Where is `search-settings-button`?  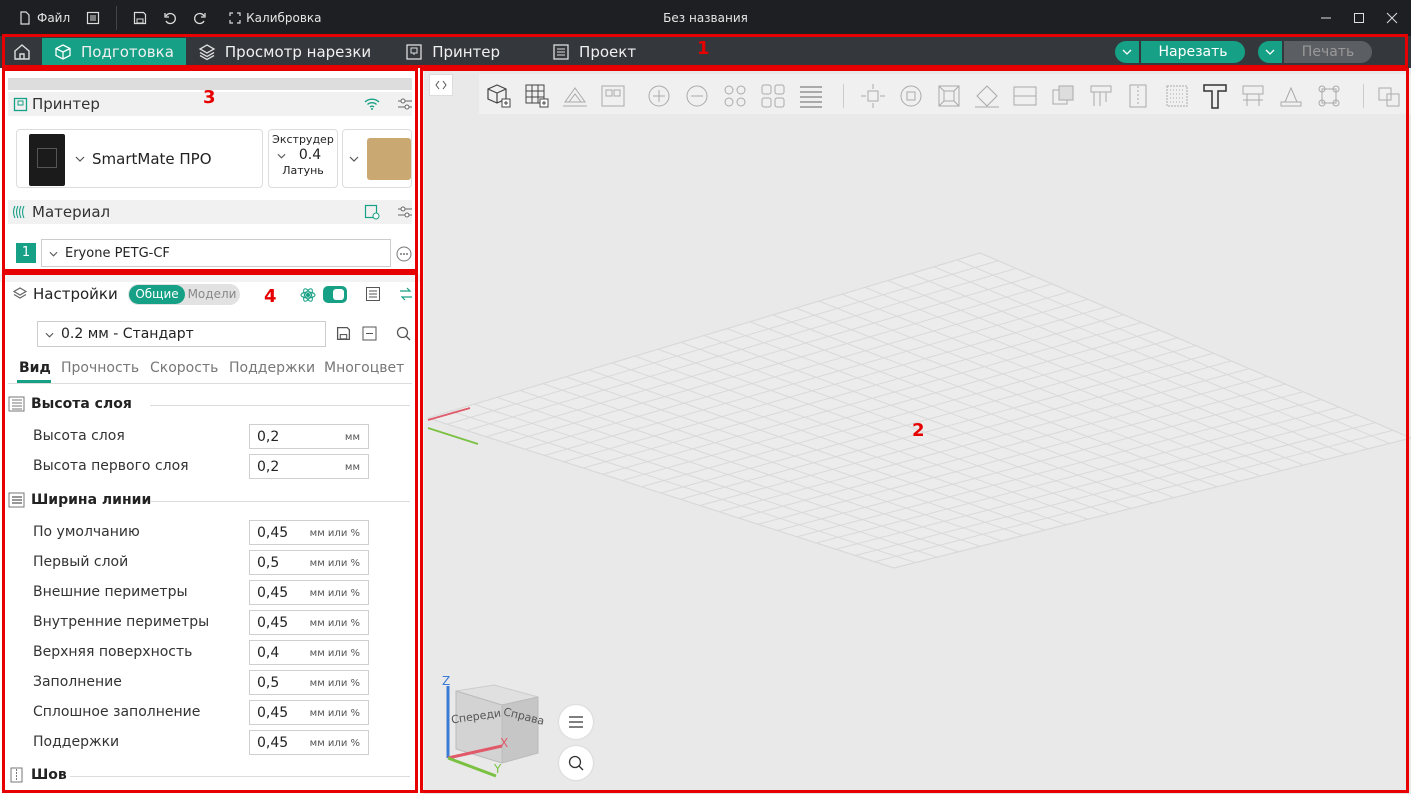 search-settings-button is located at coordinates (403, 333).